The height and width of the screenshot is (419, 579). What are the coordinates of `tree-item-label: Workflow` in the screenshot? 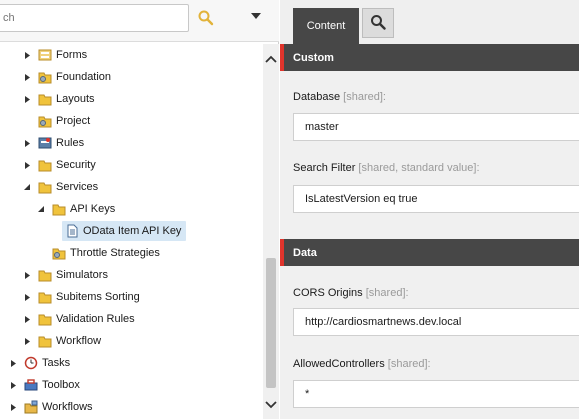 It's located at (79, 341).